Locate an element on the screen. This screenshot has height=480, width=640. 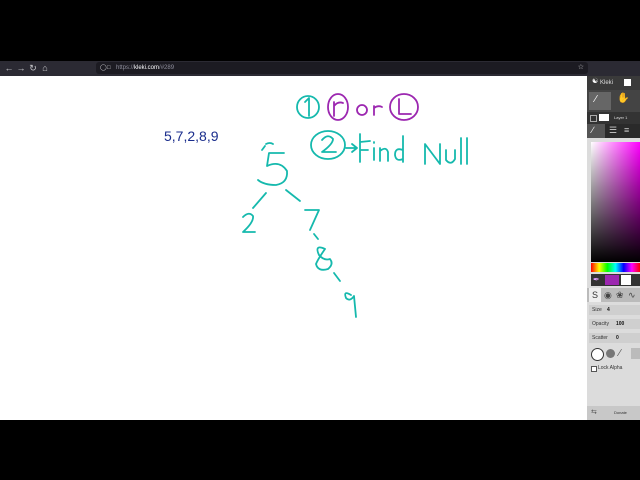
soft-brush-icon is located at coordinates (610, 353).